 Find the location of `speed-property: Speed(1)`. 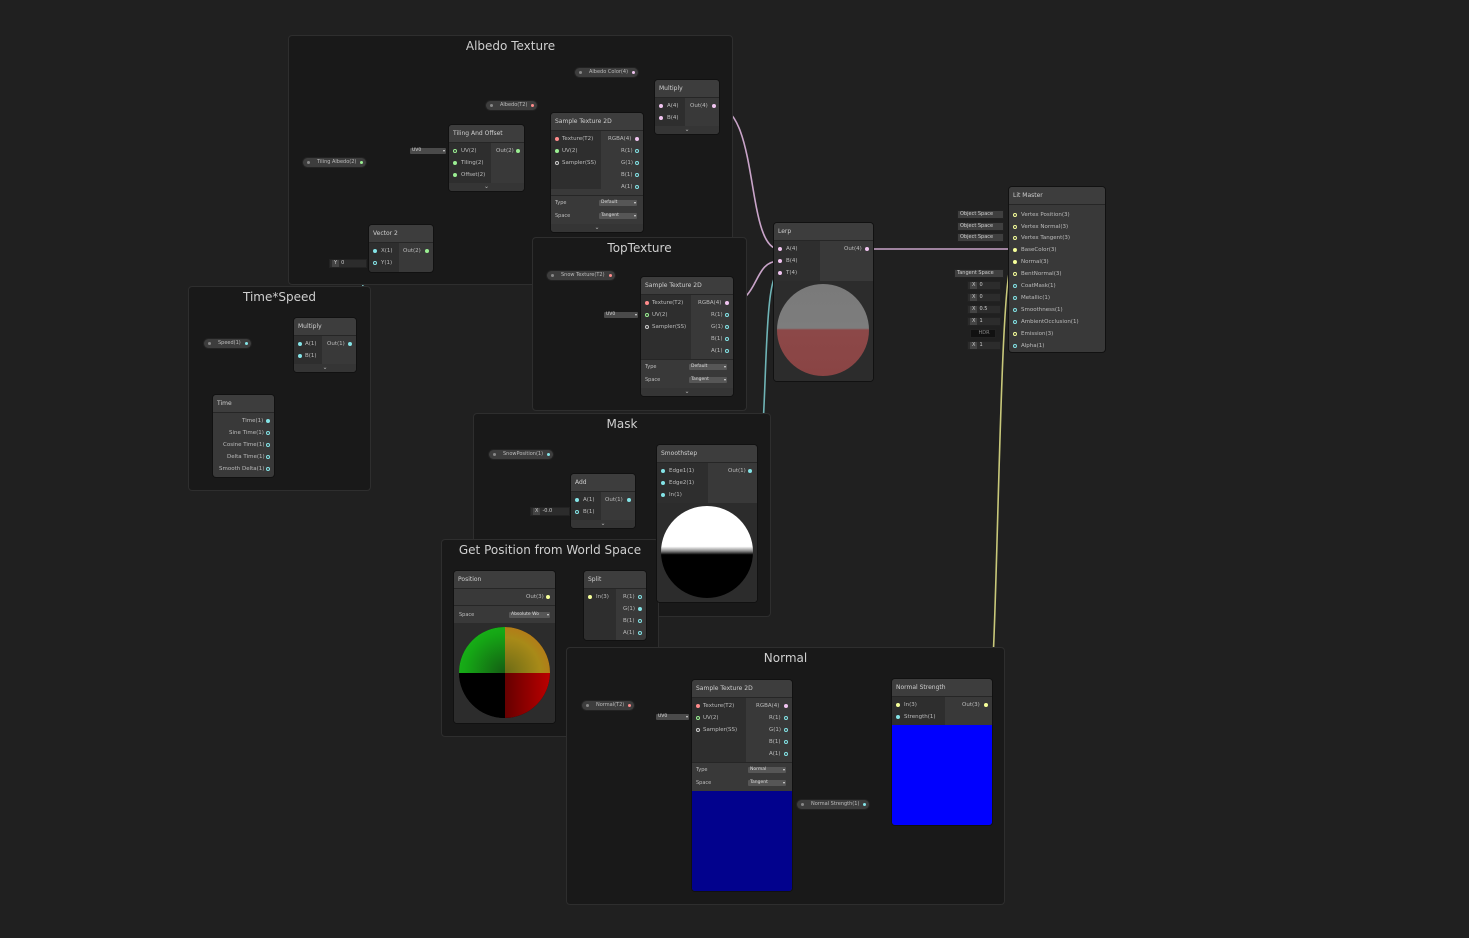

speed-property: Speed(1) is located at coordinates (227, 343).